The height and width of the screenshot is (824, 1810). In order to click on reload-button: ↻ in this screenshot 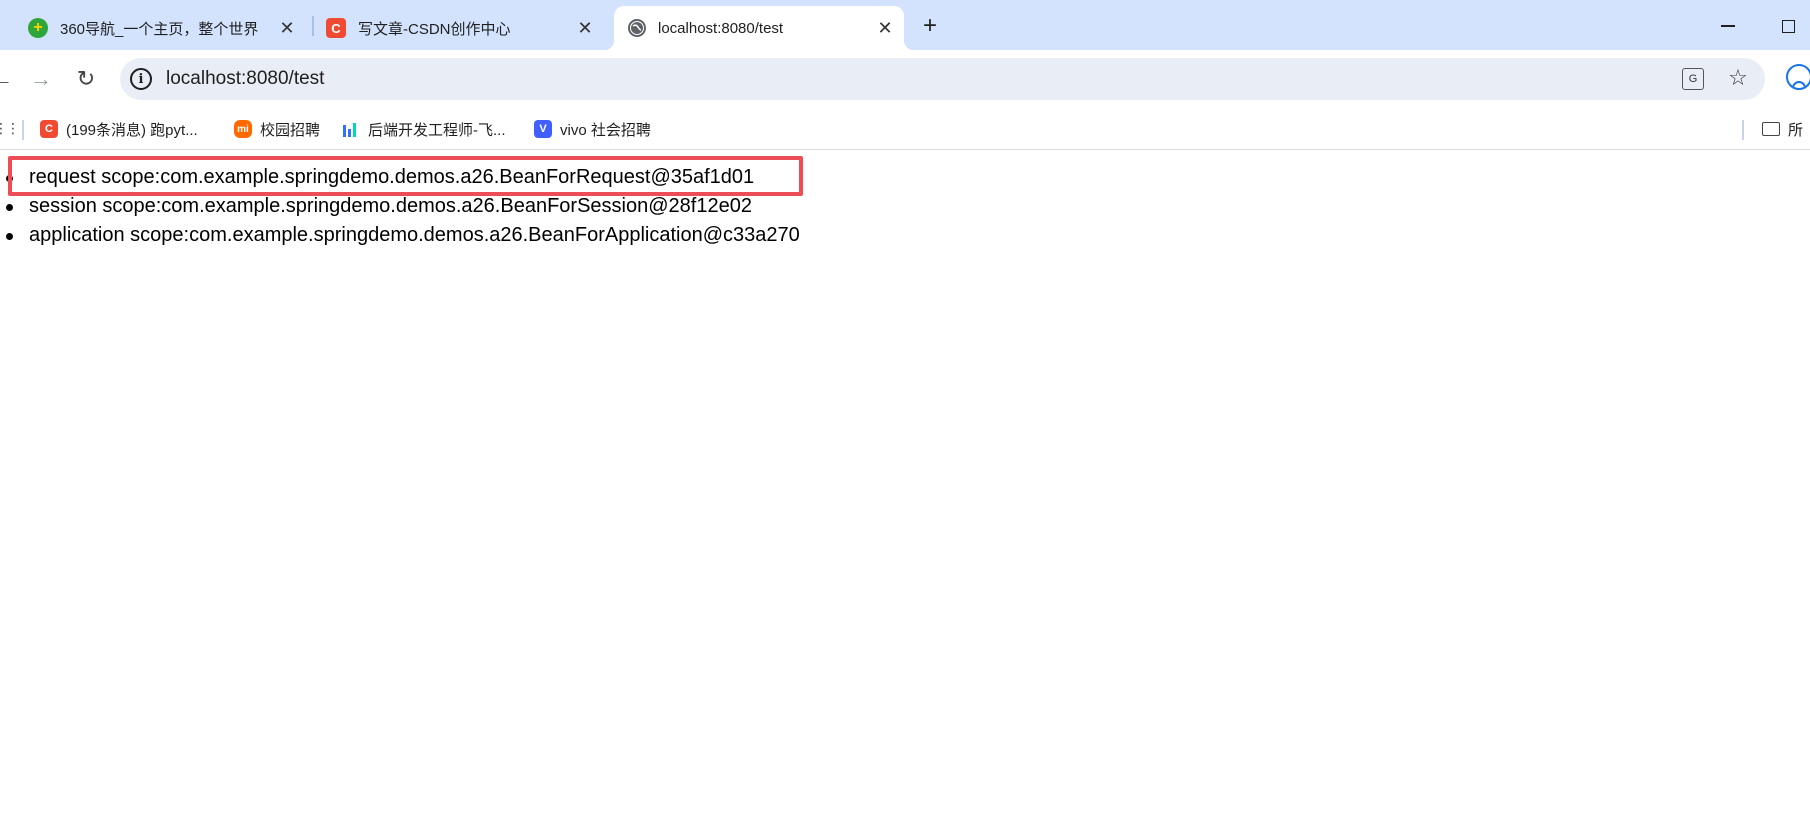, I will do `click(86, 79)`.